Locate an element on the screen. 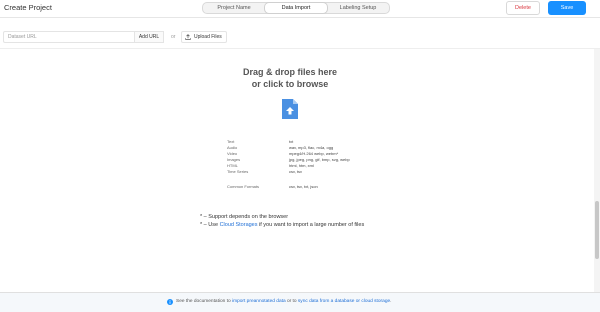  tab-data-import: Data Import is located at coordinates (296, 8).